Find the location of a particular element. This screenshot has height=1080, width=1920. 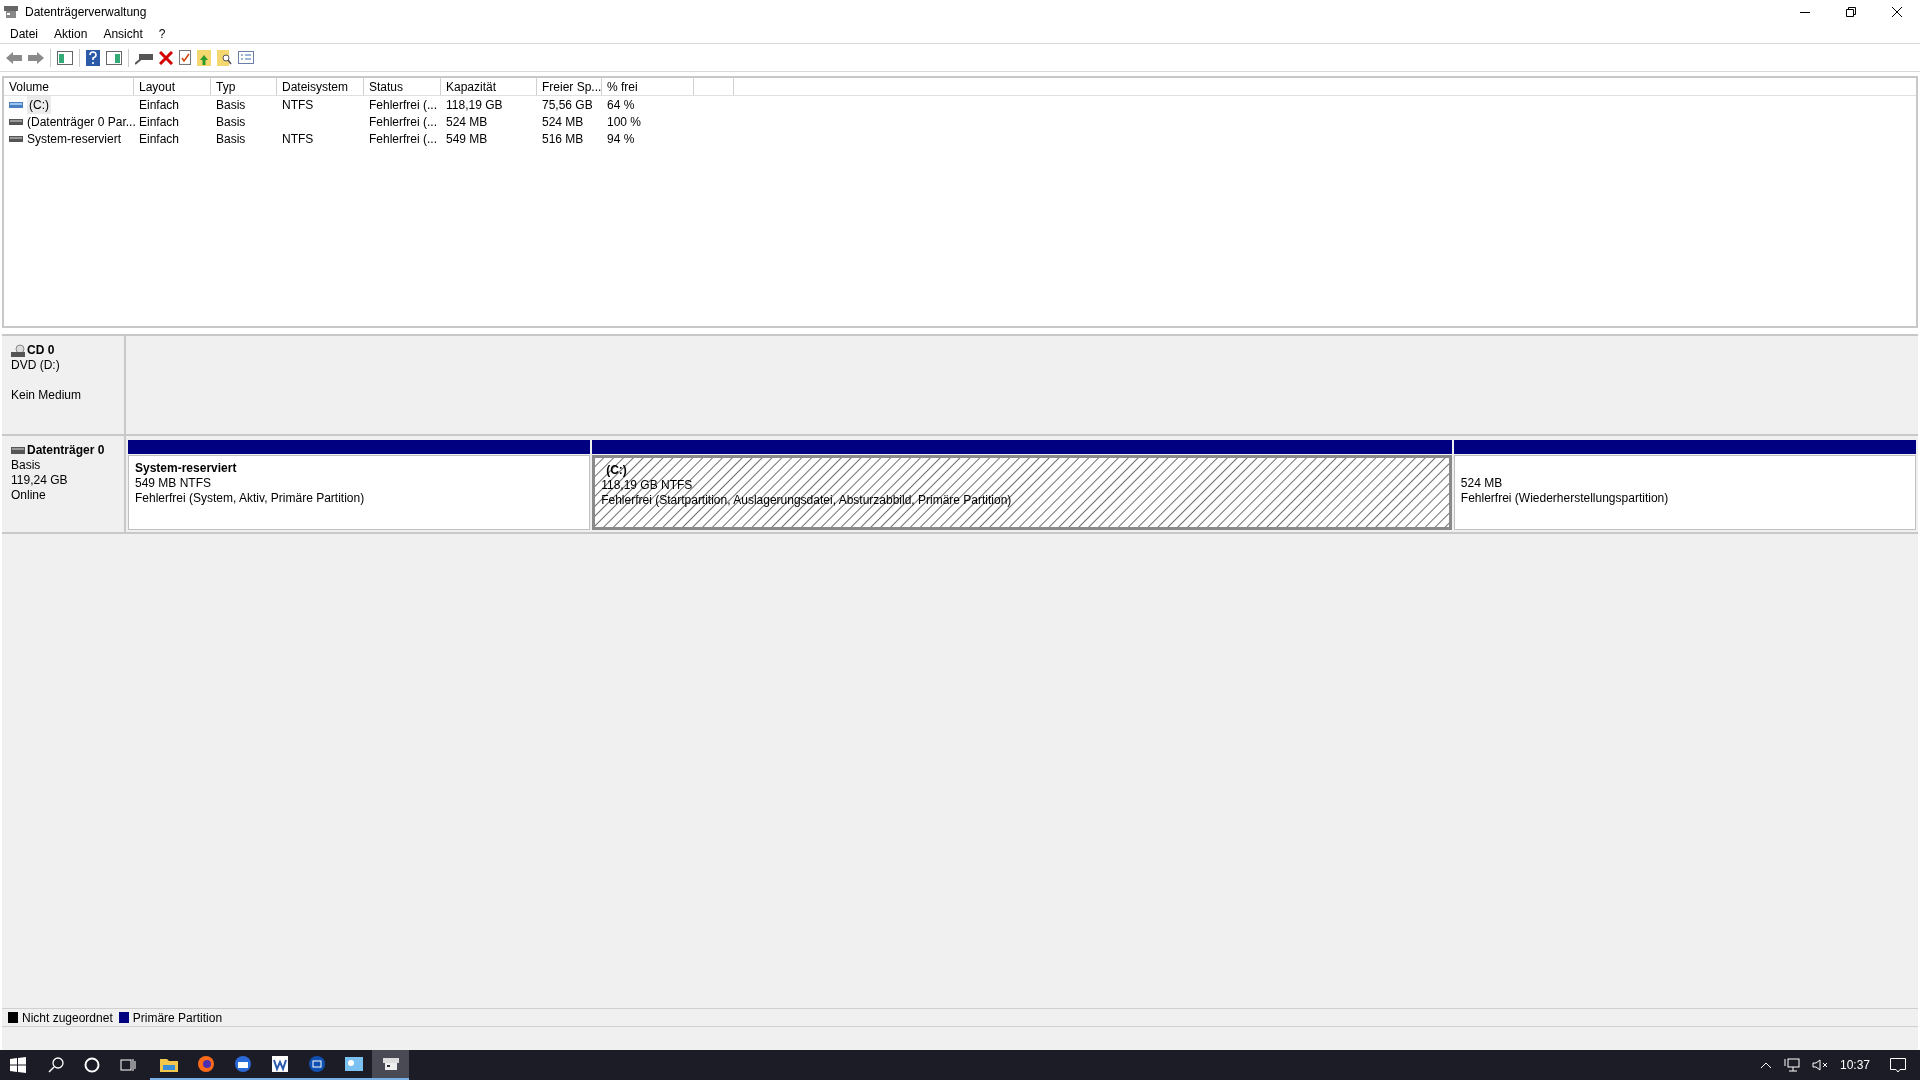

table-cell-text: 118,19 GB is located at coordinates (474, 105).